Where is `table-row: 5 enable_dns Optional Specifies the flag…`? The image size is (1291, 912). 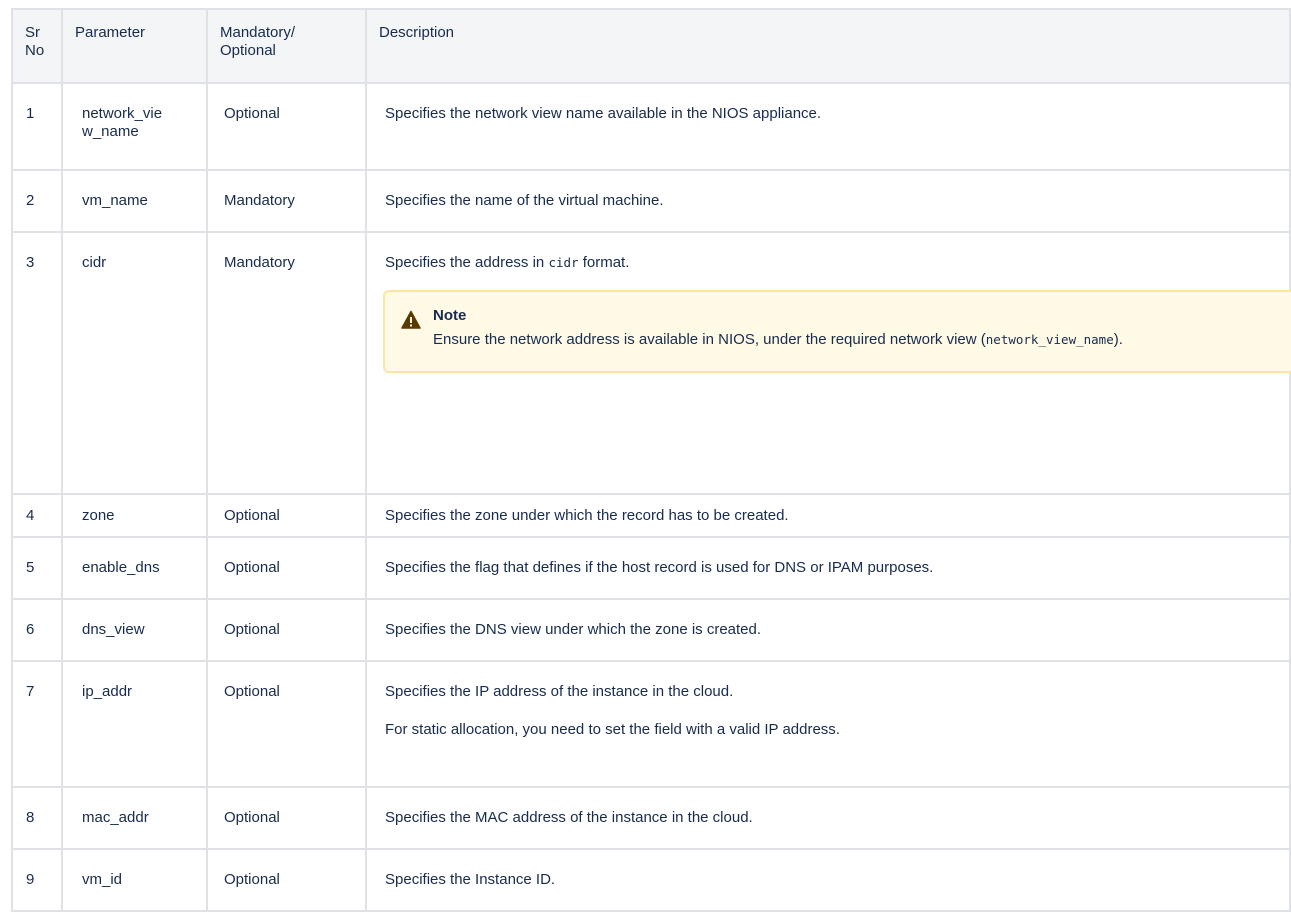
table-row: 5 enable_dns Optional Specifies the flag… is located at coordinates (651, 568).